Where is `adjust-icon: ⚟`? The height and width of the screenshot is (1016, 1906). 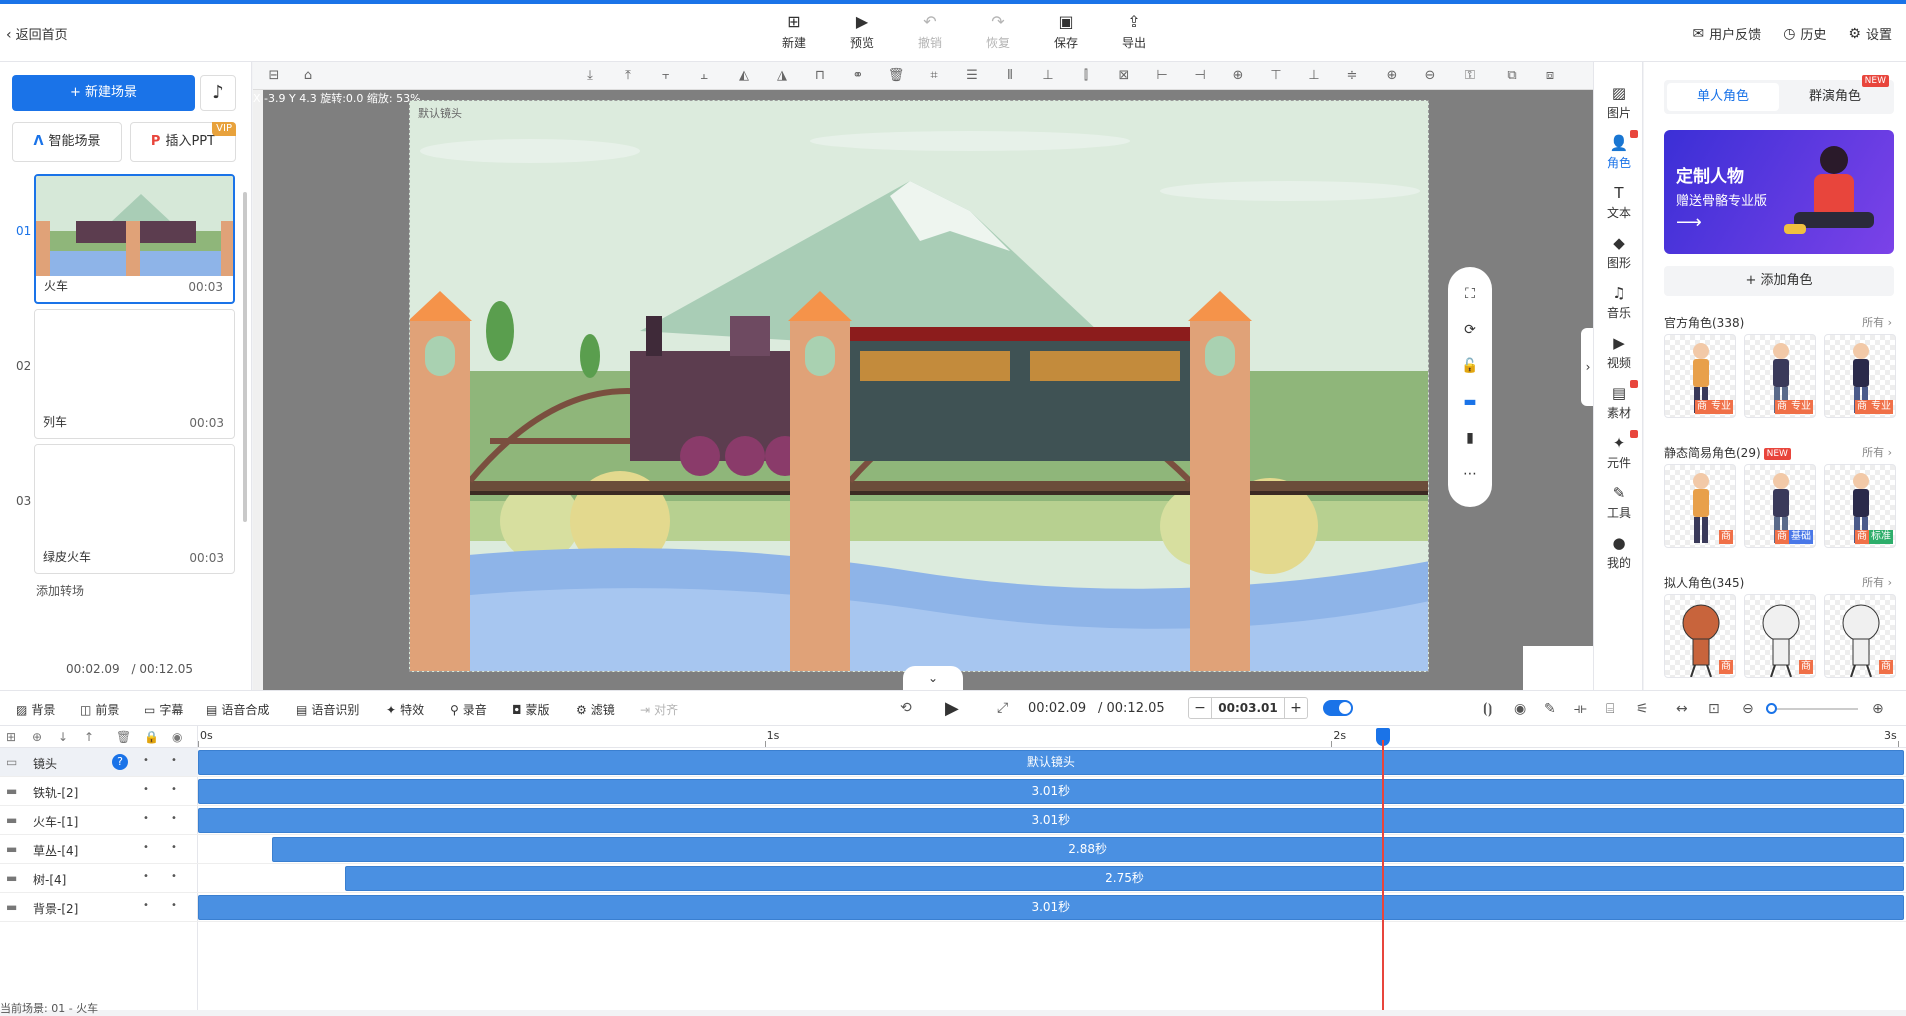 adjust-icon: ⚟ is located at coordinates (1642, 709).